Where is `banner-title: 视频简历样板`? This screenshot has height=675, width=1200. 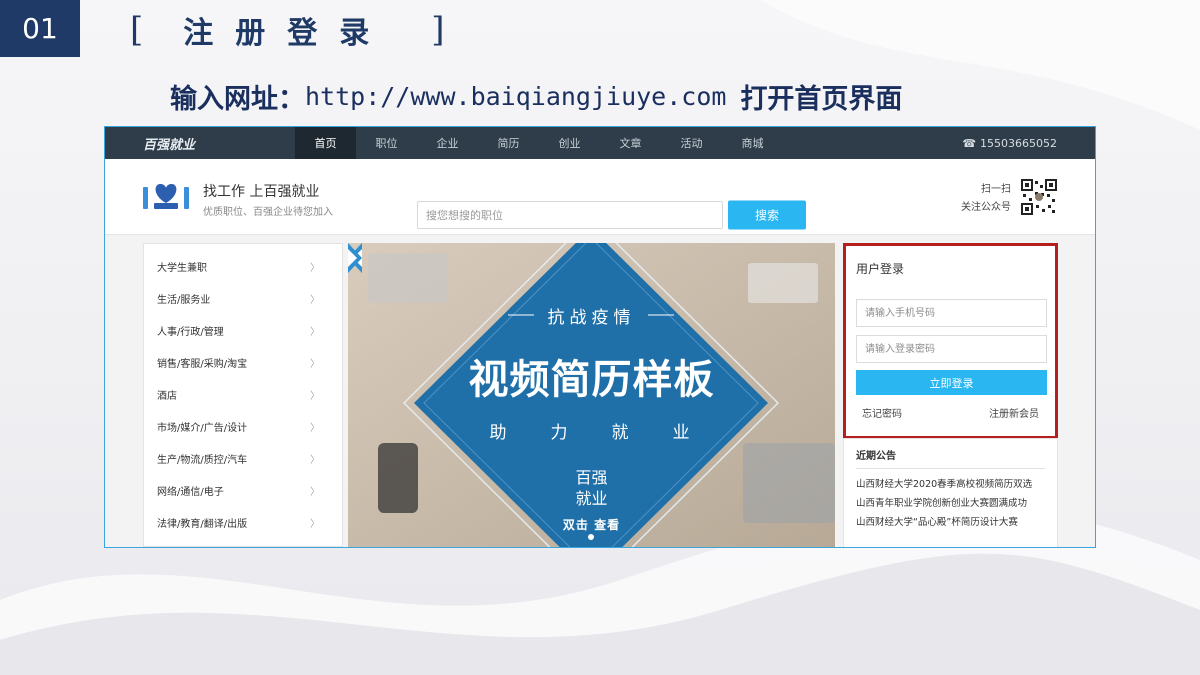 banner-title: 视频简历样板 is located at coordinates (591, 380).